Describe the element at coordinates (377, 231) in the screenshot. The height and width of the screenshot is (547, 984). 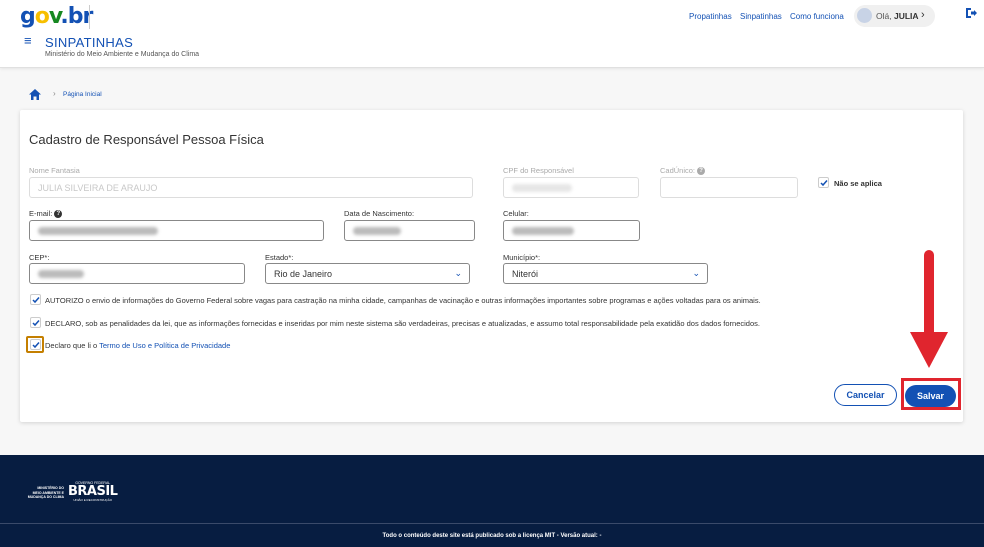
I see `blurred-birthdate-value` at that location.